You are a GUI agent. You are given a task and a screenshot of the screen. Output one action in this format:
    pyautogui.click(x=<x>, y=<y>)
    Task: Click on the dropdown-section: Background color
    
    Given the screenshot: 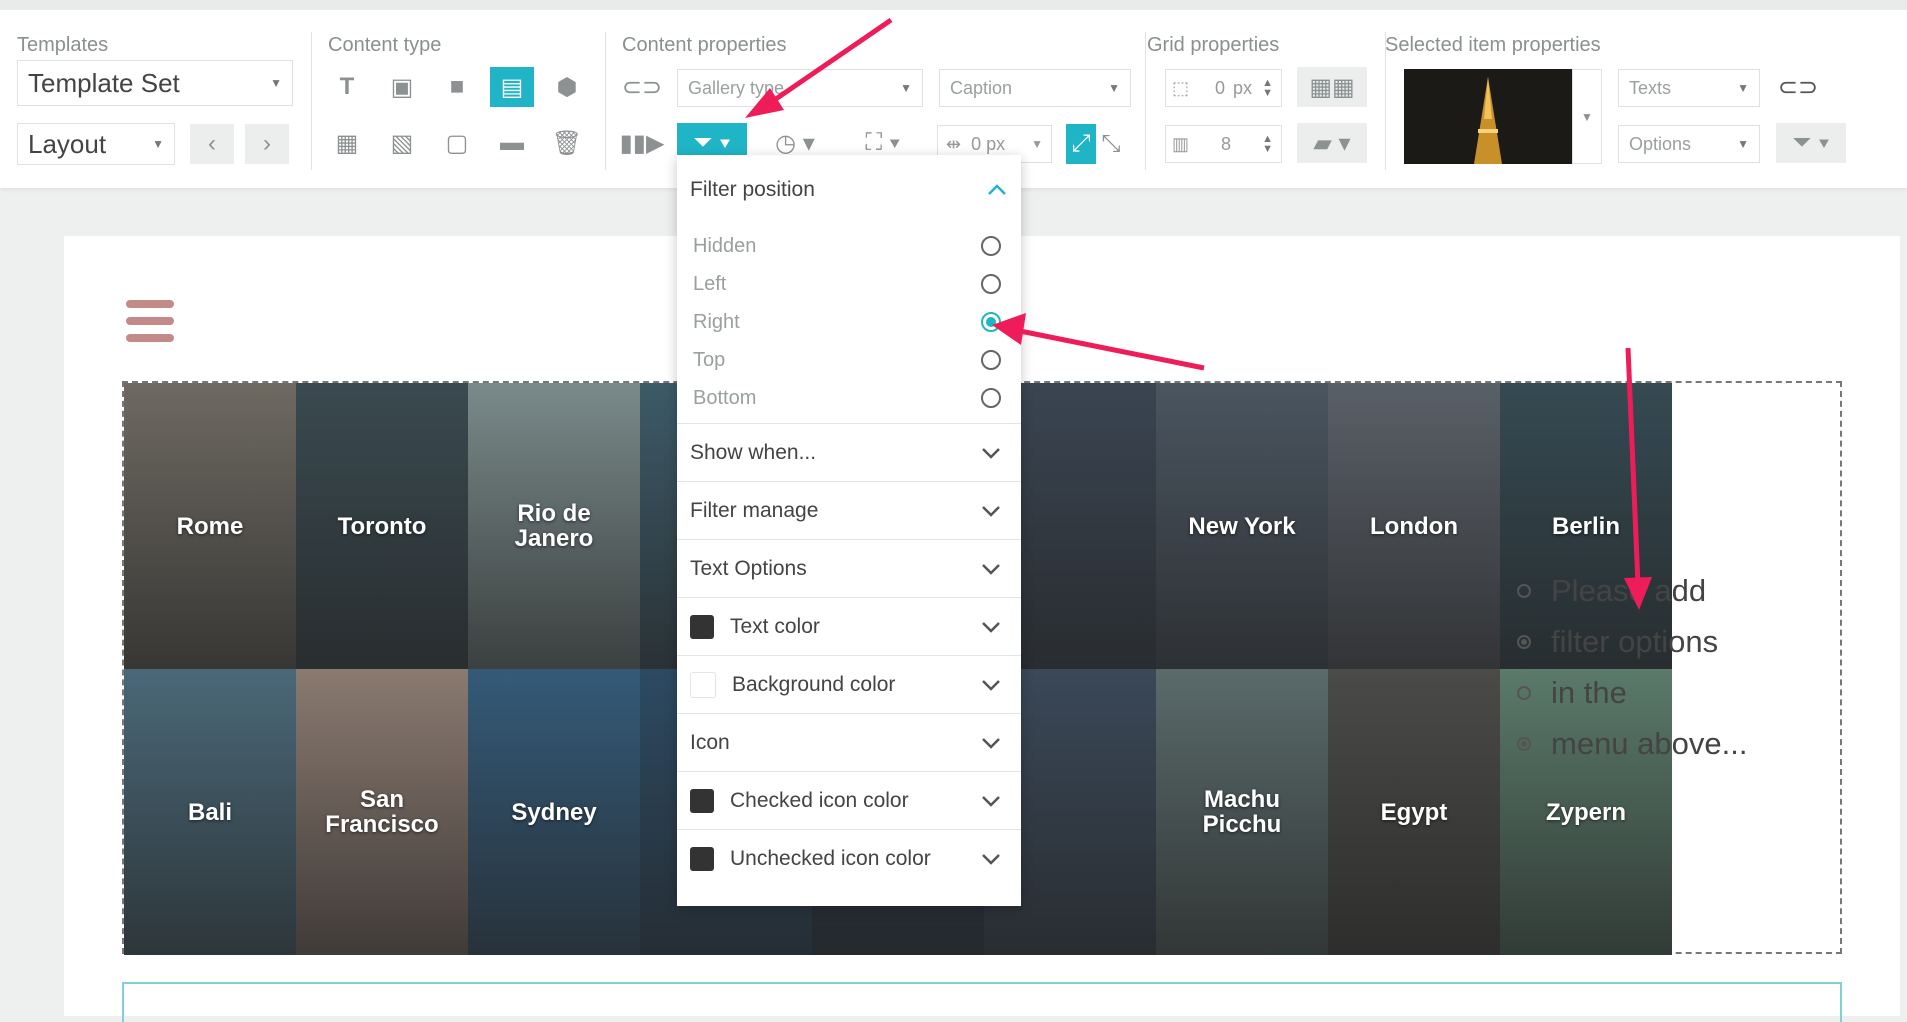 What is the action you would take?
    pyautogui.click(x=849, y=684)
    